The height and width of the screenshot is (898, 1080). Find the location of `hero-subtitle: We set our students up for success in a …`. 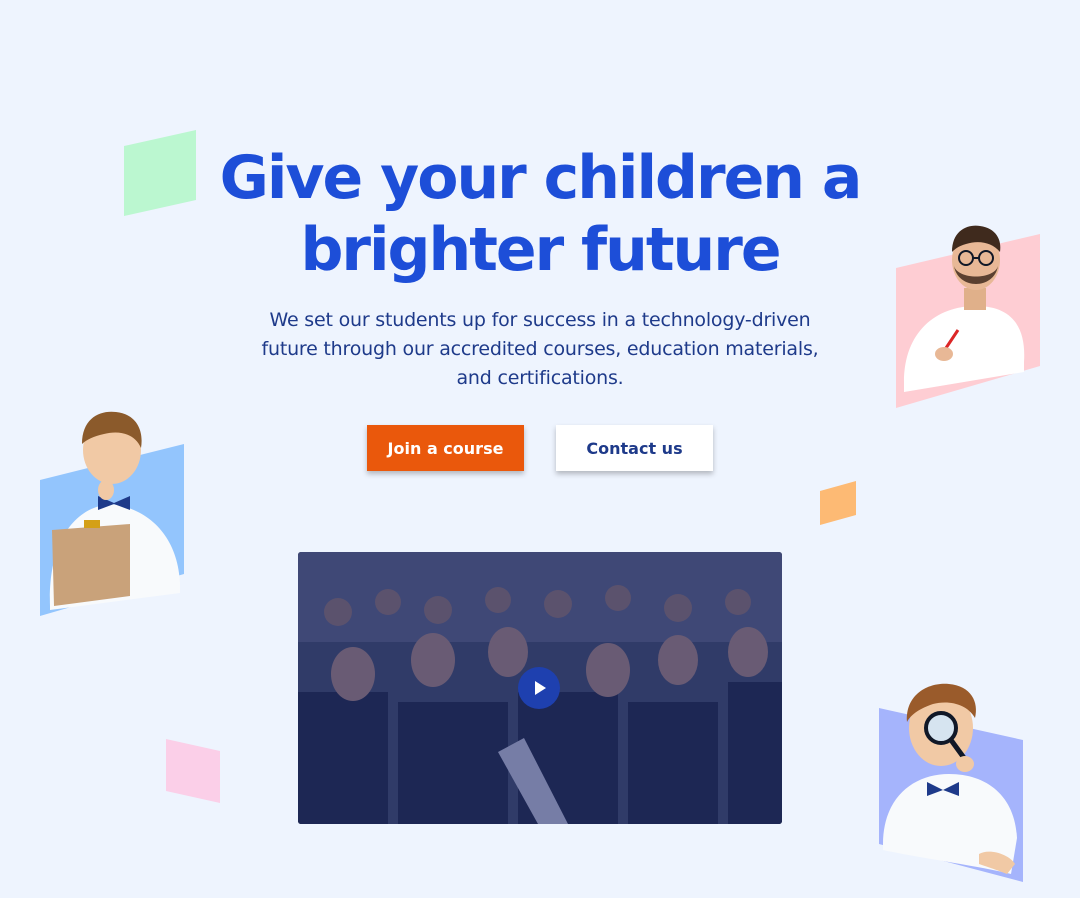

hero-subtitle: We set our students up for success in a … is located at coordinates (540, 349).